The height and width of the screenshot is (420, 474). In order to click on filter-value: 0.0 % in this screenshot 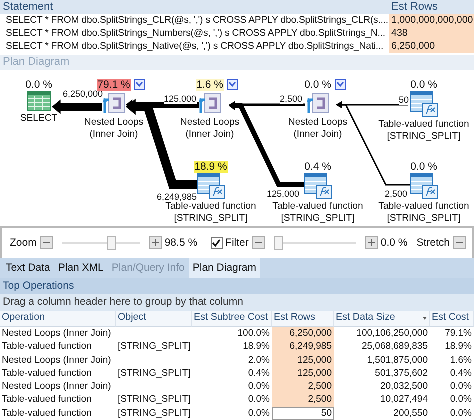, I will do `click(394, 242)`.